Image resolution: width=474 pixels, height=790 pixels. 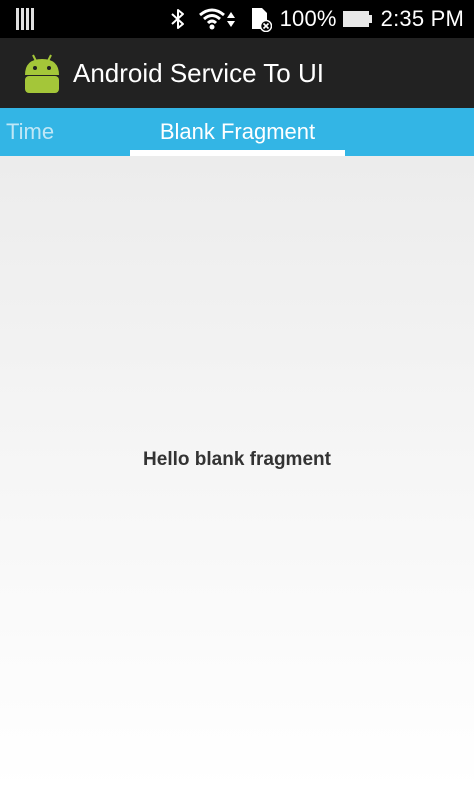 I want to click on tab-strip: Time Blank Fragment, so click(x=237, y=132).